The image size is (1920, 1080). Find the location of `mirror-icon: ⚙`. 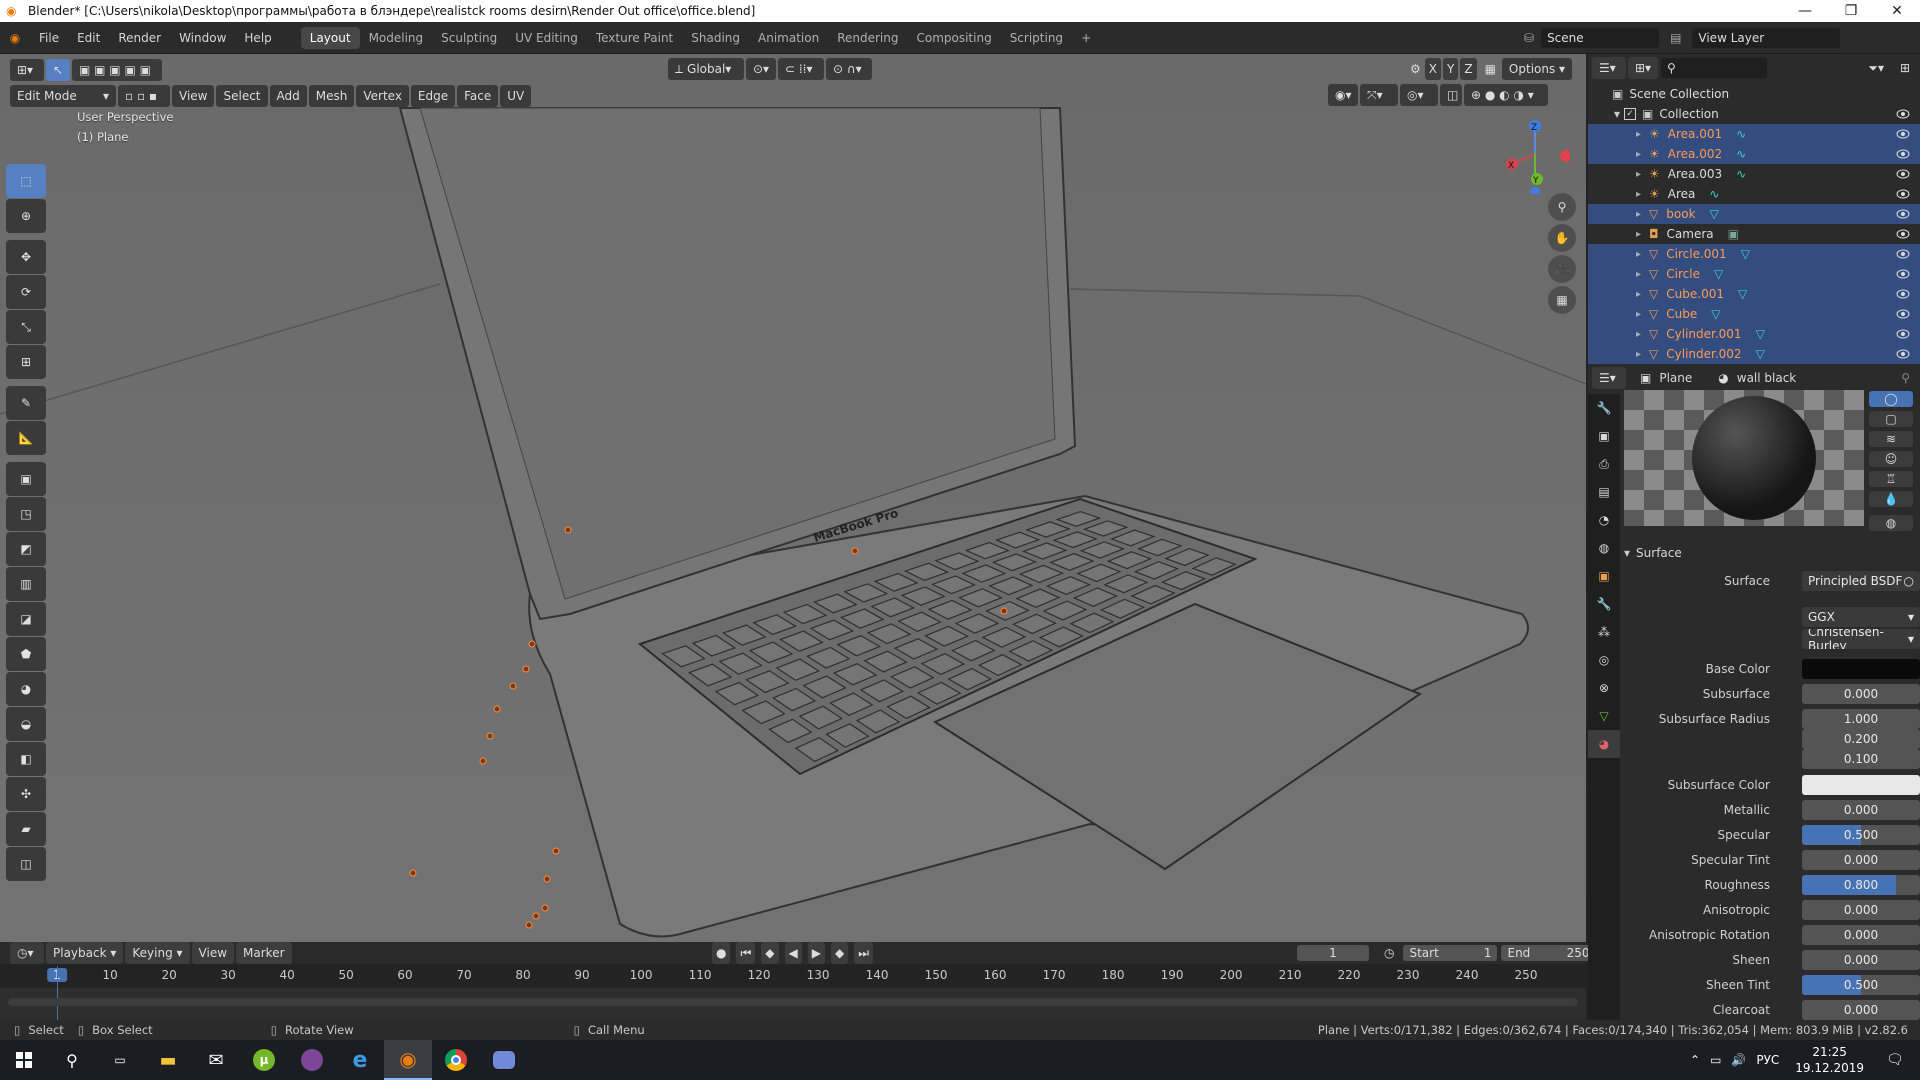

mirror-icon: ⚙ is located at coordinates (1415, 69).